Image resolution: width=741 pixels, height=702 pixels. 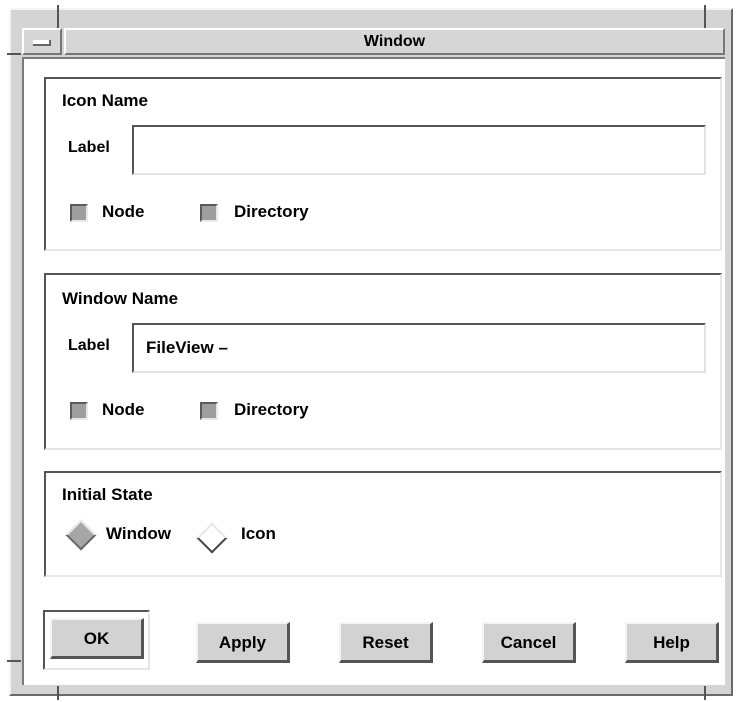 What do you see at coordinates (89, 147) in the screenshot?
I see `icon-name-label-caption: Label` at bounding box center [89, 147].